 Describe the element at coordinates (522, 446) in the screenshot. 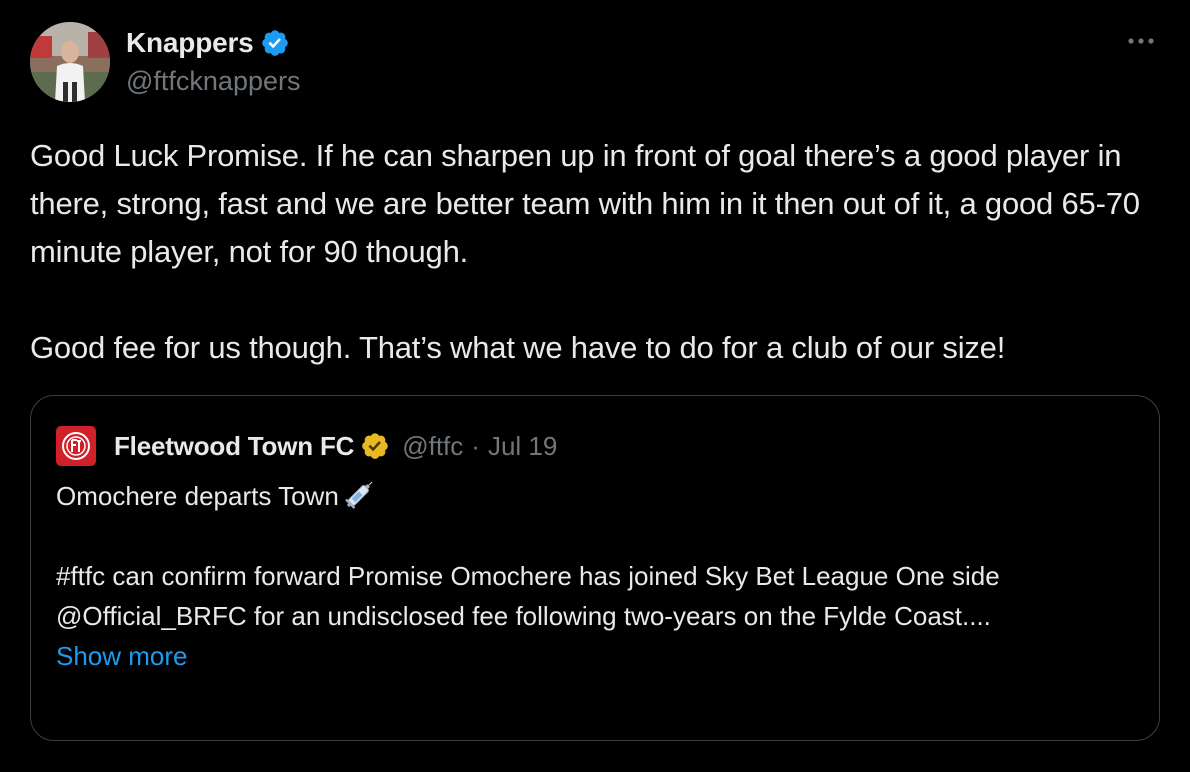

I see `quoted-date: Jul 19` at that location.